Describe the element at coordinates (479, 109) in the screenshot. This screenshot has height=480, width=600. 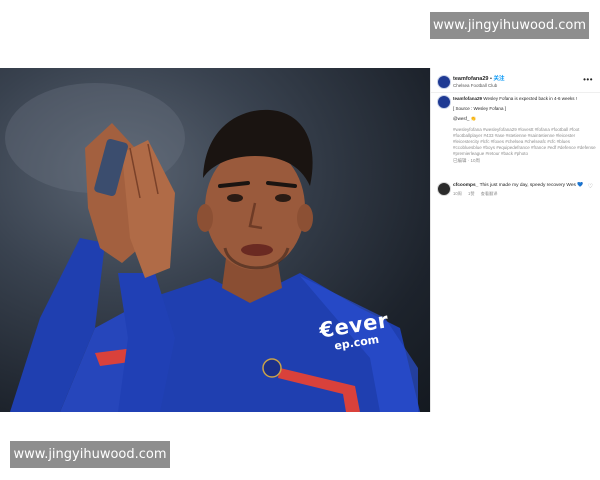
I see `caption-source: [ Source : Wesley Fofana ]` at that location.